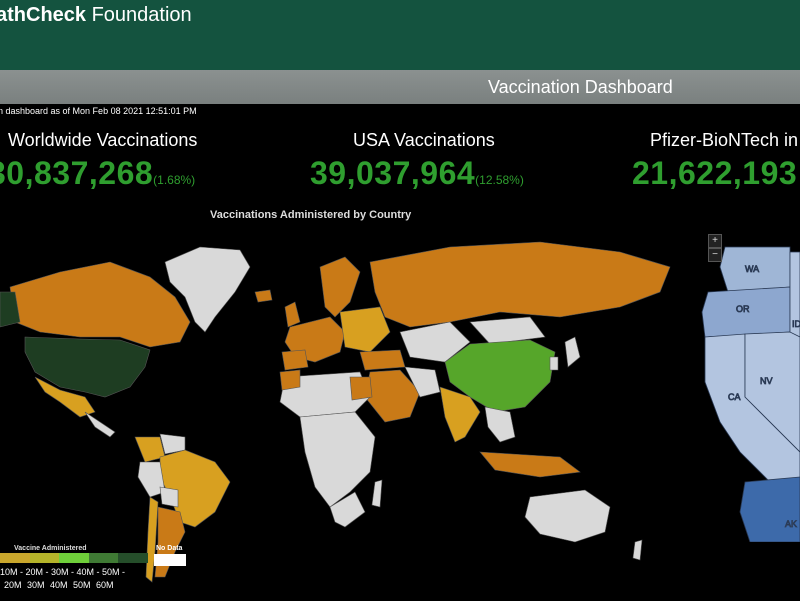  I want to click on legend-scale-bottom: 20M 30M 40M 50M 60M, so click(59, 585).